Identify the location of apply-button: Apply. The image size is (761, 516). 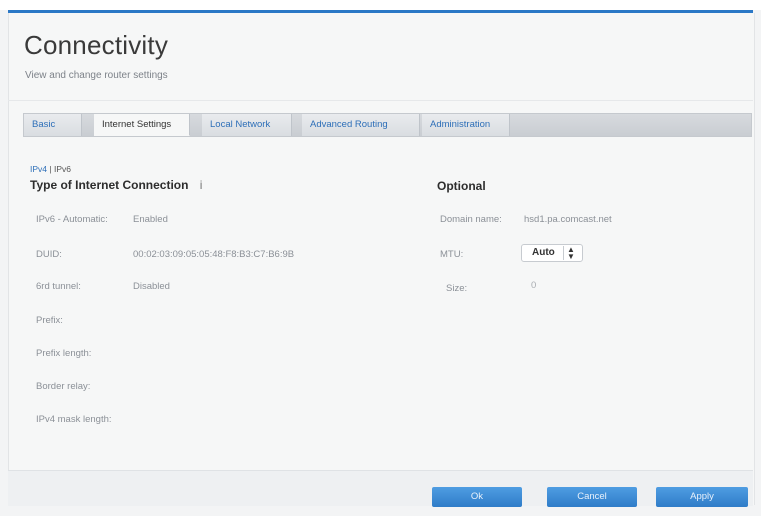
(702, 497).